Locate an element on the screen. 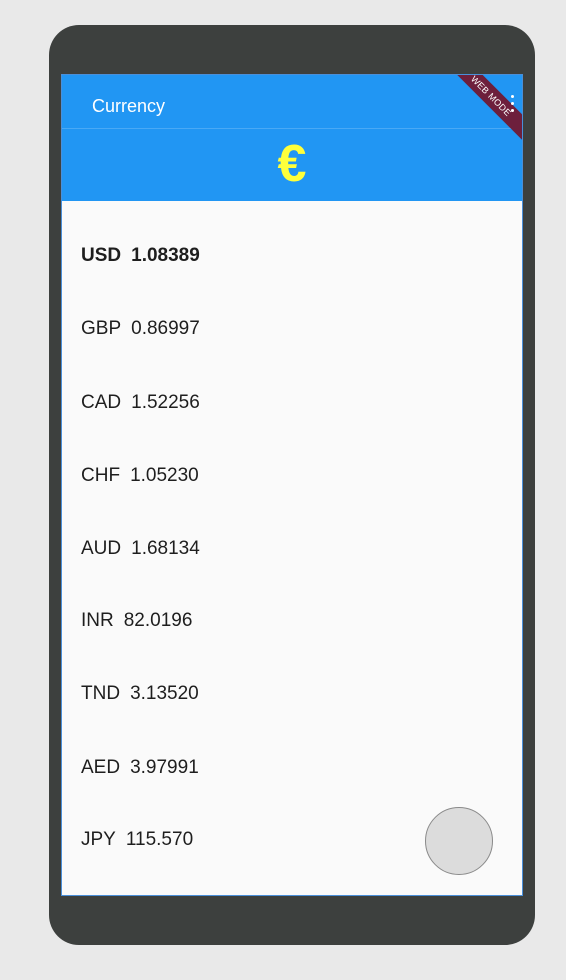  currency-code: CHF is located at coordinates (101, 475).